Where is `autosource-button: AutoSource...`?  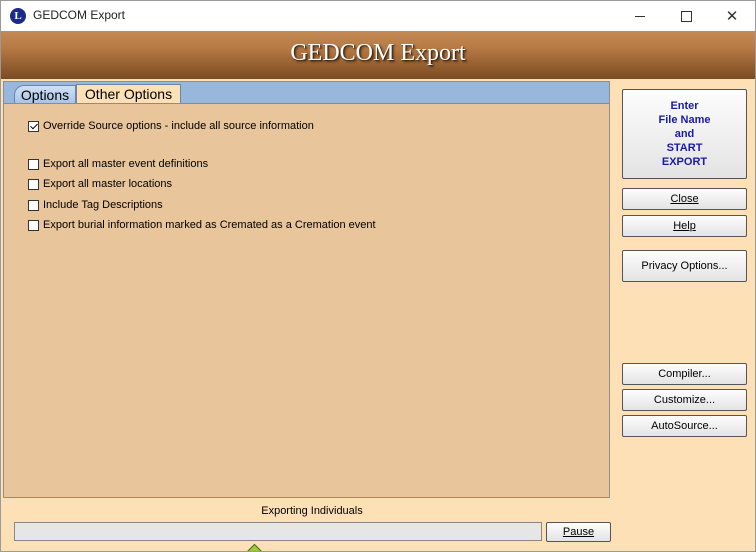
autosource-button: AutoSource... is located at coordinates (684, 426).